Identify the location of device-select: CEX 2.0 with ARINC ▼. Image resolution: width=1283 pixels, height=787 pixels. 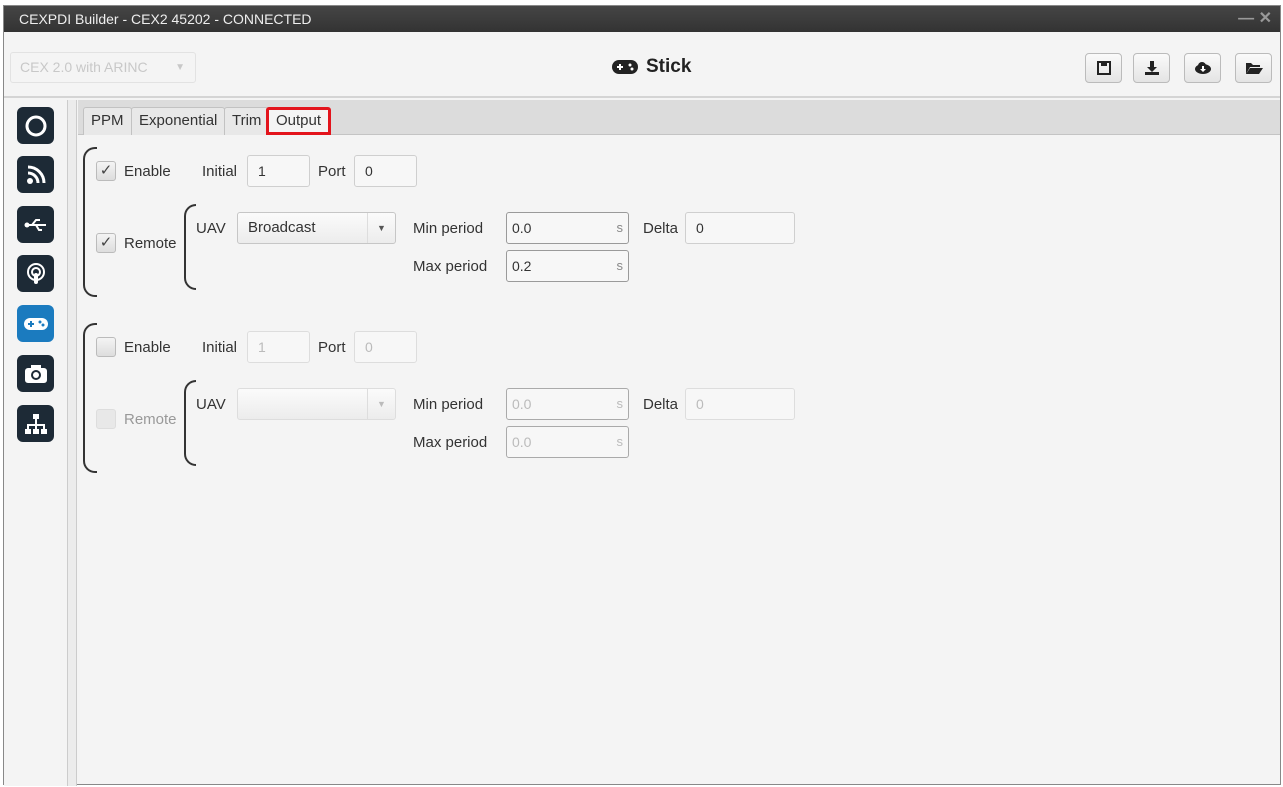
(103, 67).